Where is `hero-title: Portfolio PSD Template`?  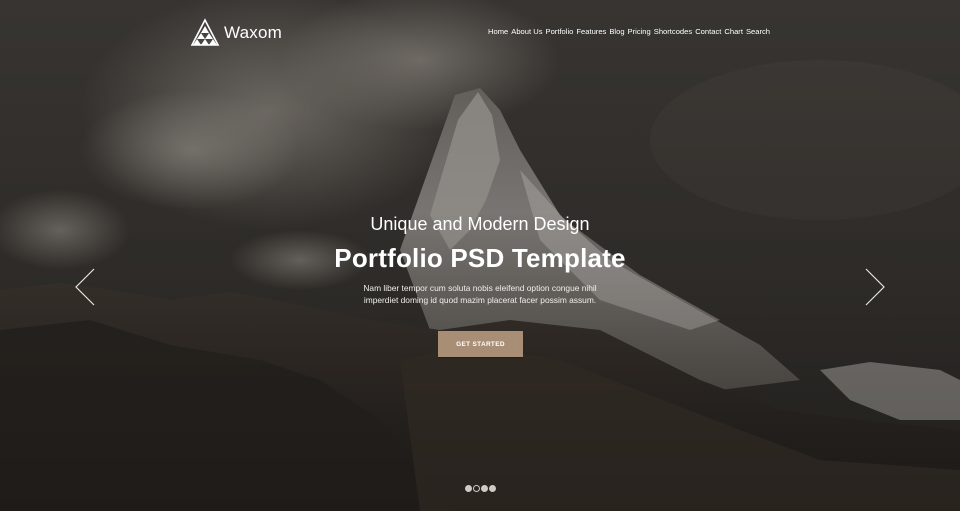
hero-title: Portfolio PSD Template is located at coordinates (480, 258).